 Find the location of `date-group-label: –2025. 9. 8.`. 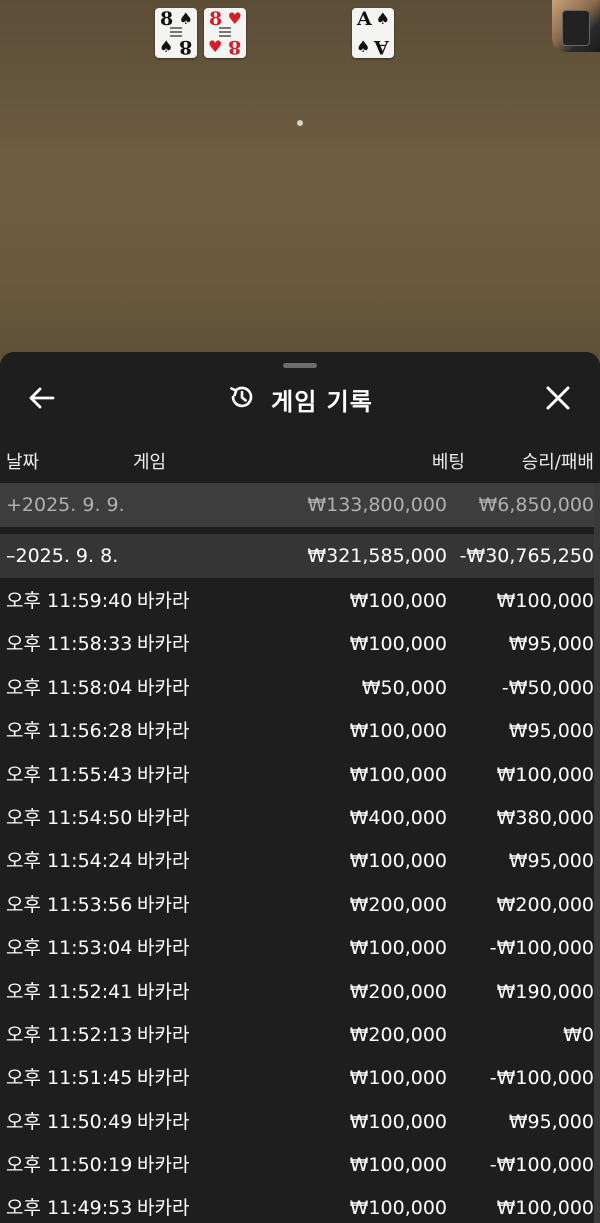

date-group-label: –2025. 9. 8. is located at coordinates (62, 556).